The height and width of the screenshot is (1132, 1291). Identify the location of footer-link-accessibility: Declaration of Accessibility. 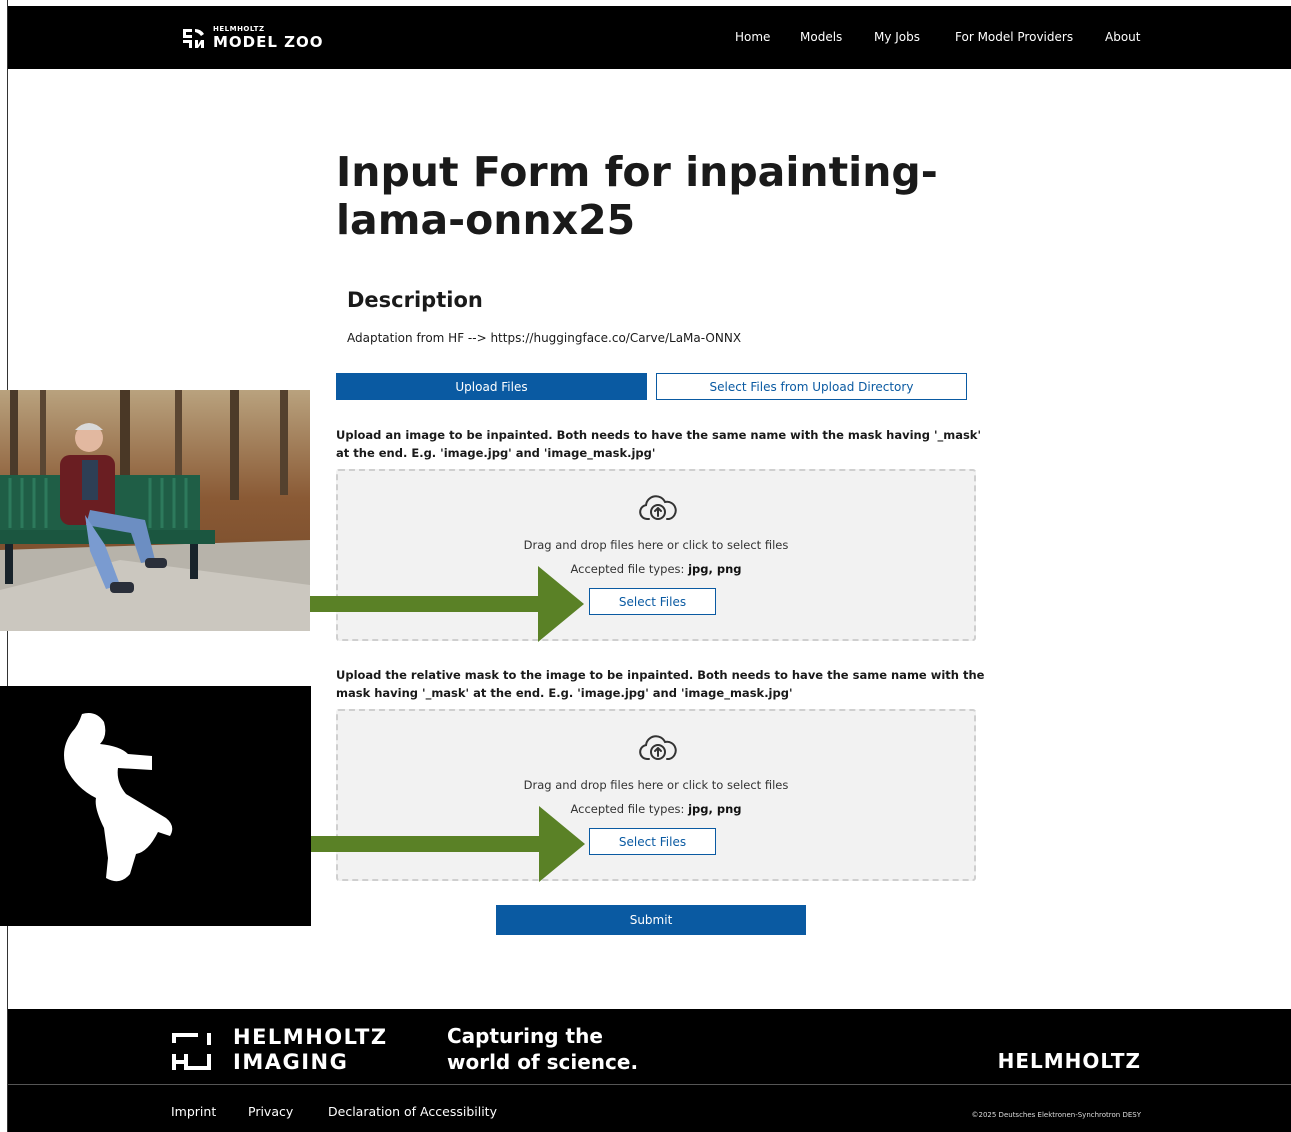
(412, 1111).